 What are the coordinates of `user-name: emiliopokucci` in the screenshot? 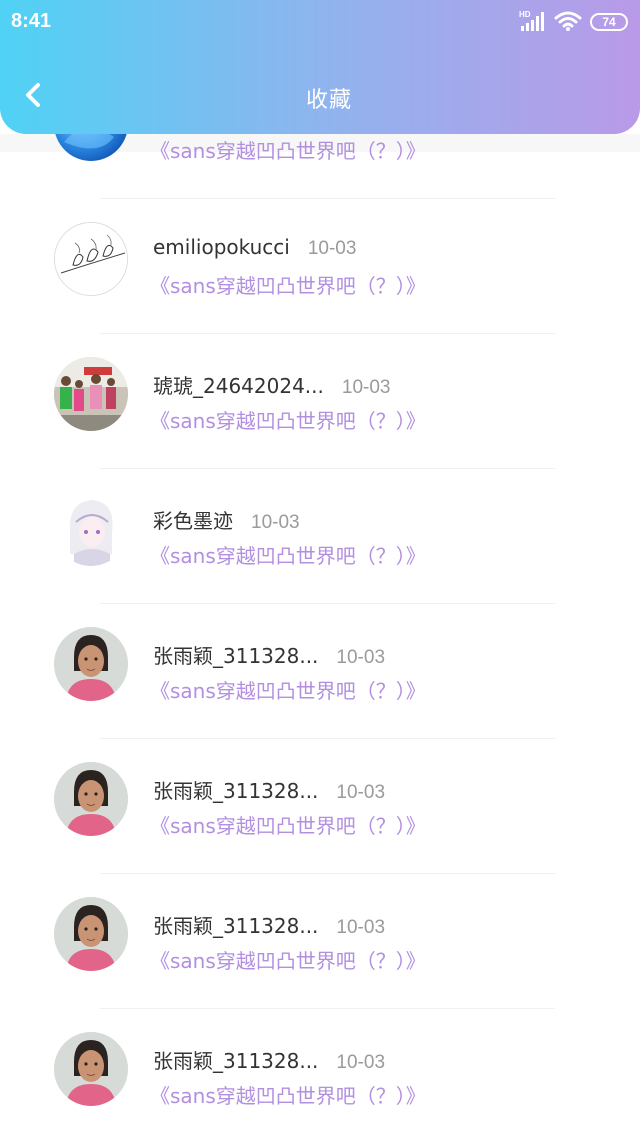 It's located at (221, 247).